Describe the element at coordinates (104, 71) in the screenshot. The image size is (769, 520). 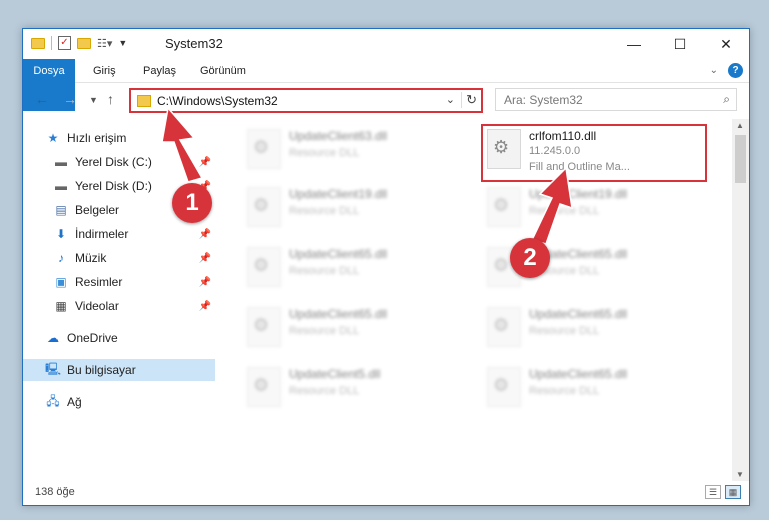
I see `tab-home: Giriş` at that location.